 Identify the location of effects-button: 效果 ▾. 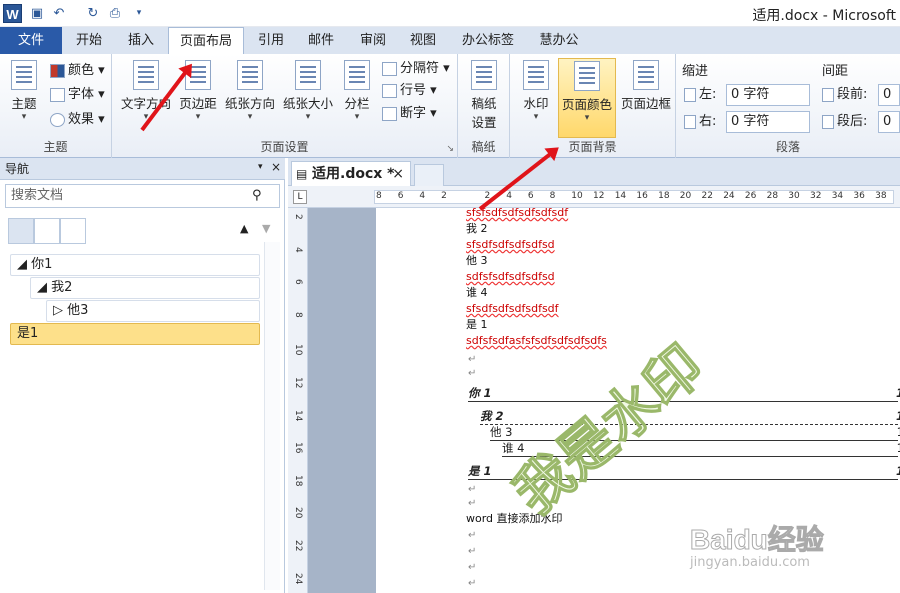
(77, 120).